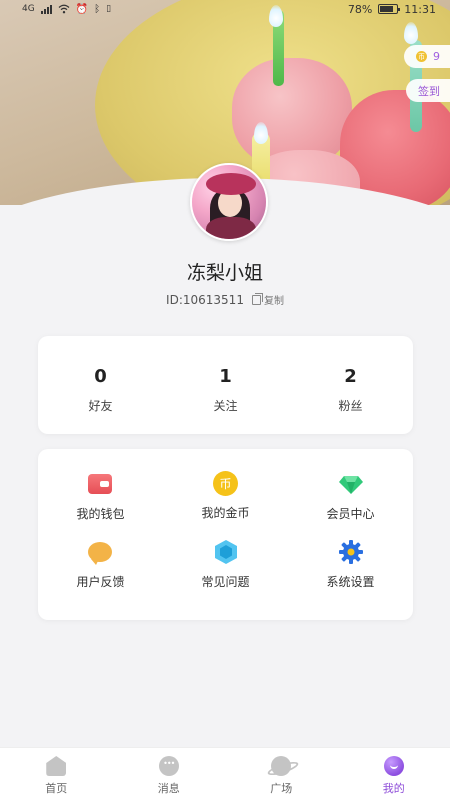 The width and height of the screenshot is (450, 800). What do you see at coordinates (281, 788) in the screenshot?
I see `tab-label: 广场` at bounding box center [281, 788].